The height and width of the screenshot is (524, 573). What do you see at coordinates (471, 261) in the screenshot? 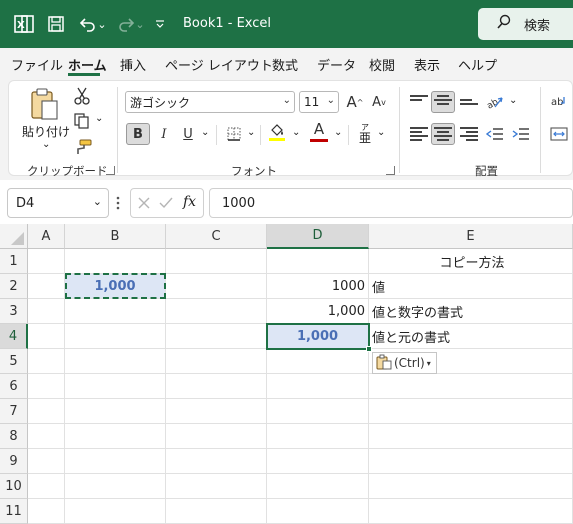
I see `cell-e1: コピー方法` at bounding box center [471, 261].